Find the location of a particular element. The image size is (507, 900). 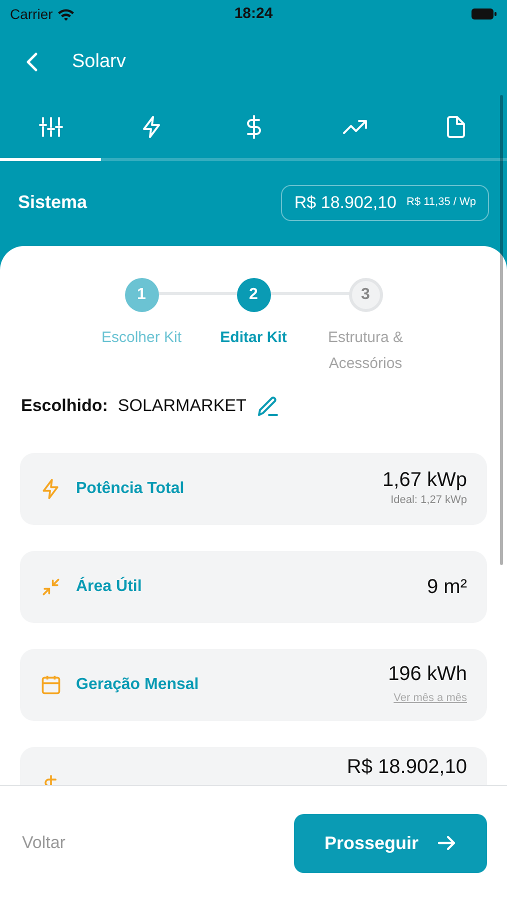

clock-text: 18:24 is located at coordinates (253, 14).